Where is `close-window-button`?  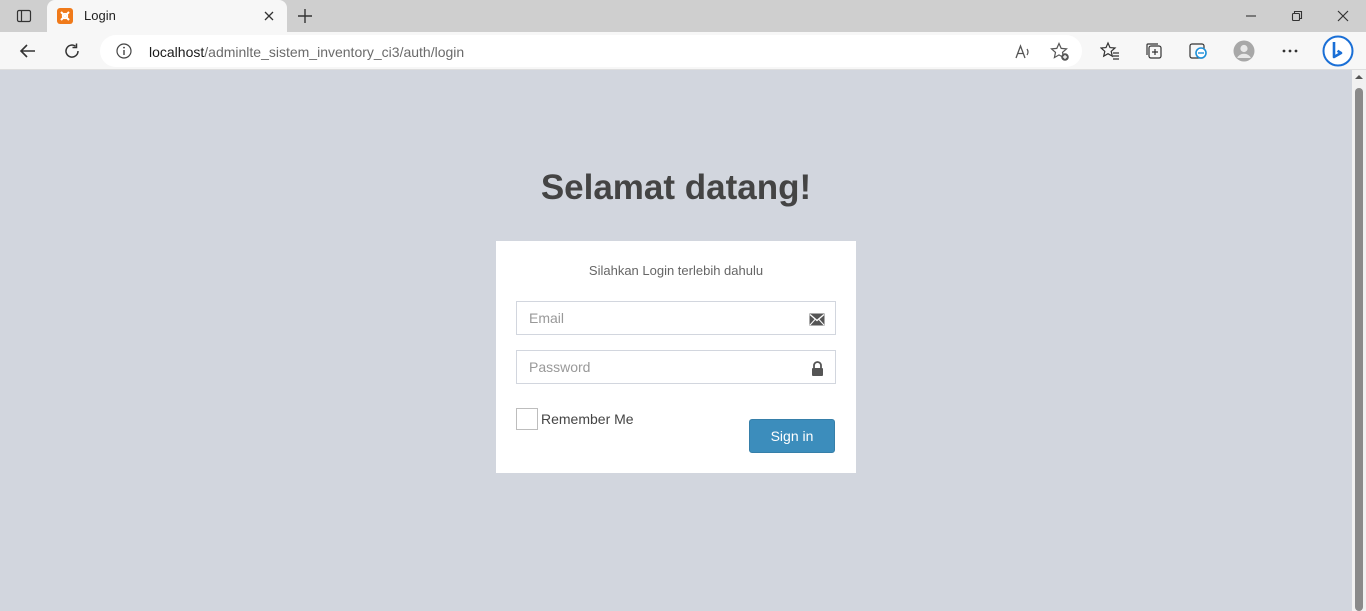
close-window-button is located at coordinates (1343, 16).